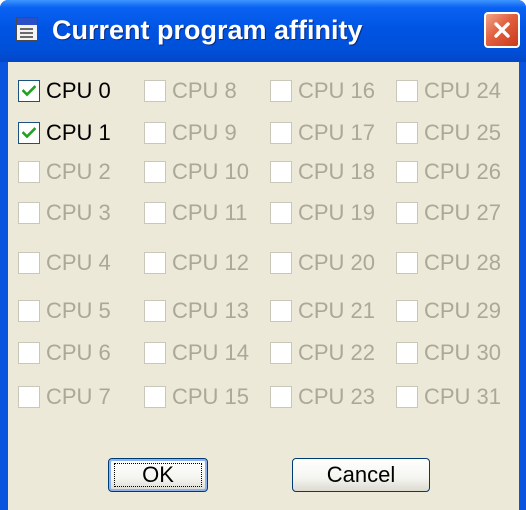  I want to click on cpu-checkbox-label: CPU 31, so click(463, 396).